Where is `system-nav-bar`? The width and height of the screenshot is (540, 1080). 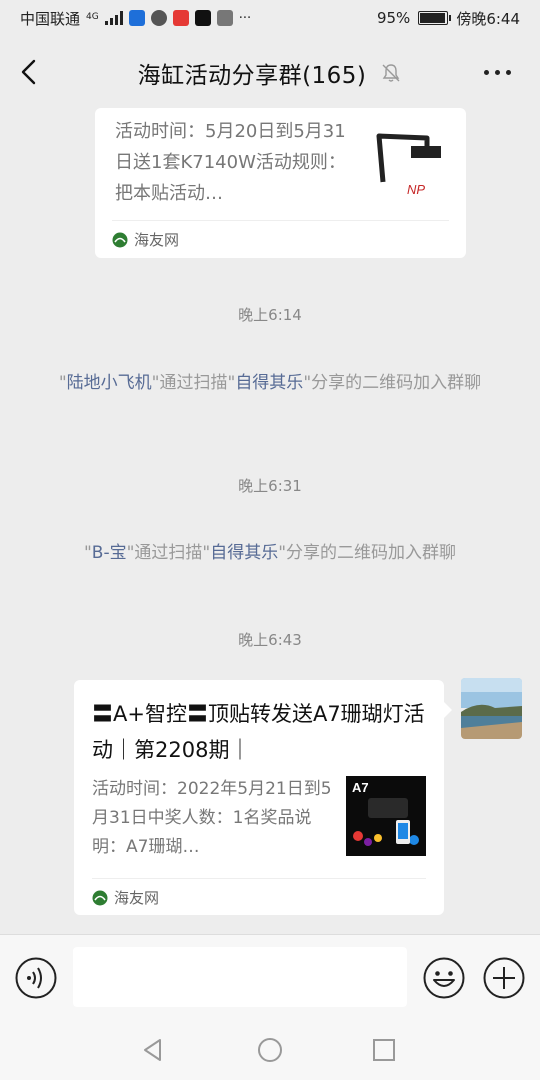
system-nav-bar is located at coordinates (270, 1050).